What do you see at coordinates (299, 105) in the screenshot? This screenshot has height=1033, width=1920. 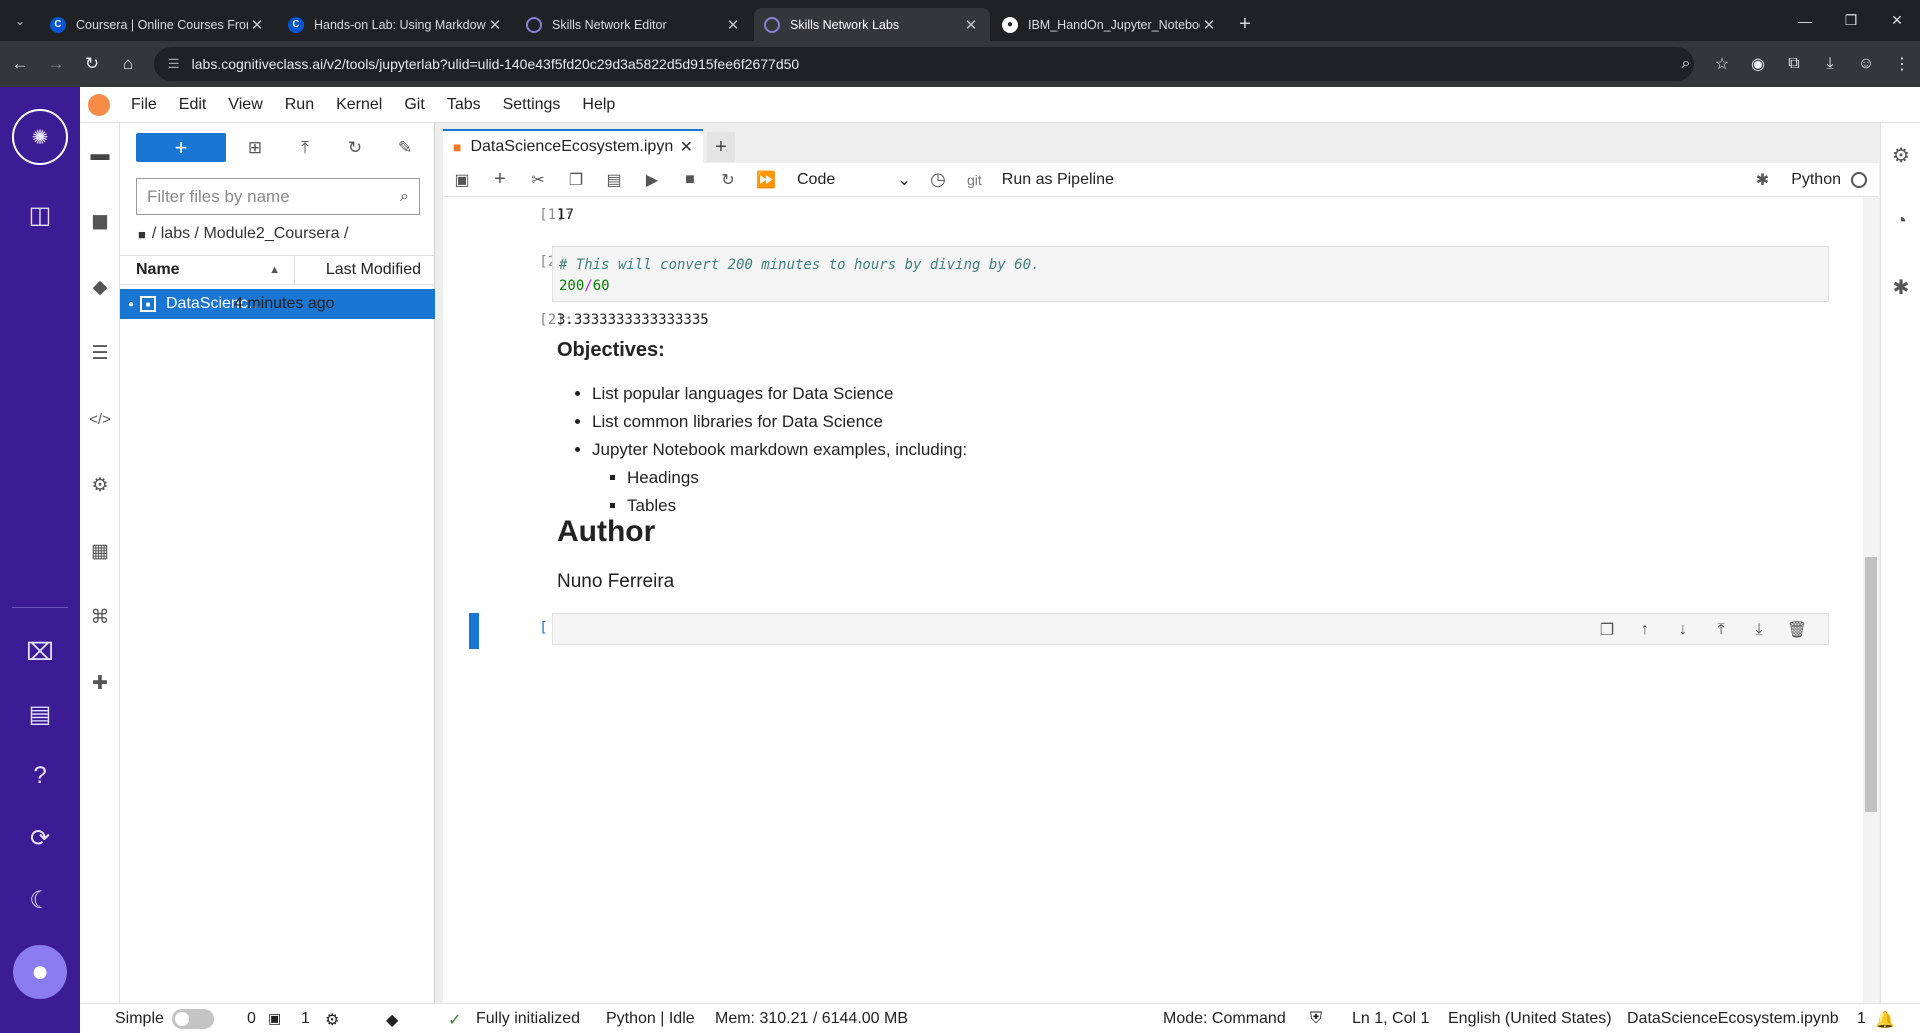 I see `menu-run: Run` at bounding box center [299, 105].